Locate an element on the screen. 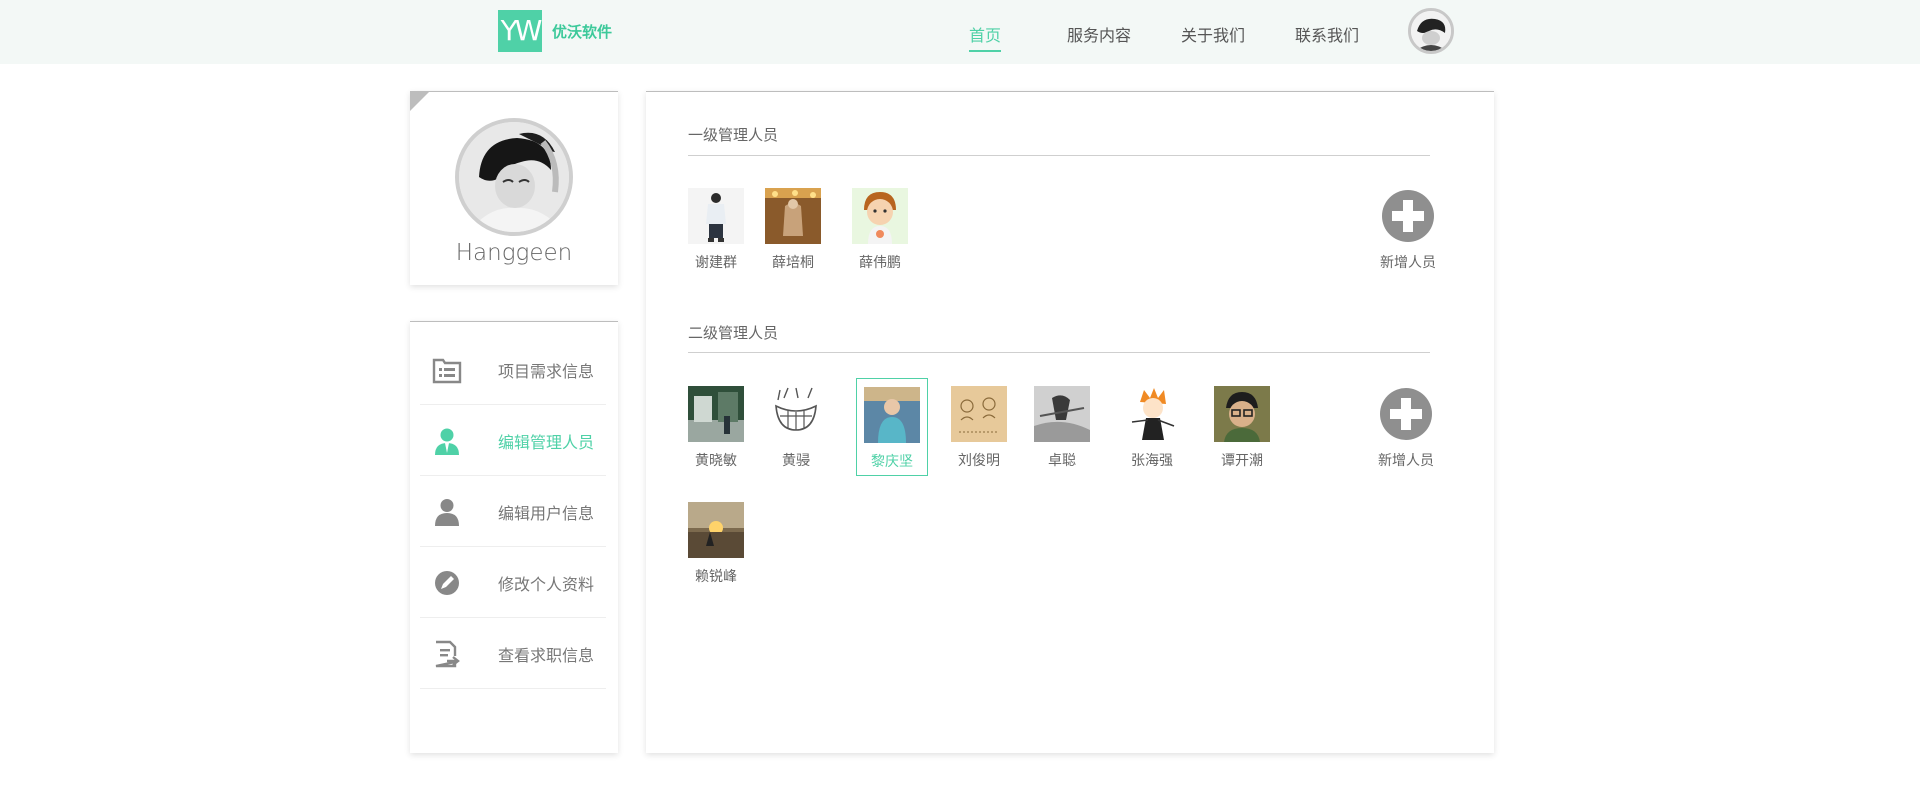  level1-title: 一级管理人员 is located at coordinates (733, 135).